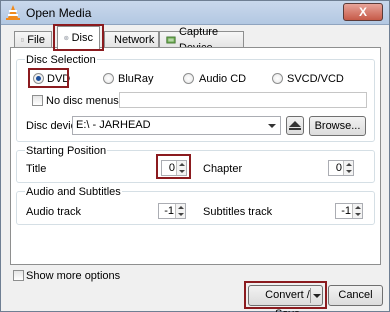 Image resolution: width=390 pixels, height=312 pixels. I want to click on radio-svcd-vcd, so click(277, 78).